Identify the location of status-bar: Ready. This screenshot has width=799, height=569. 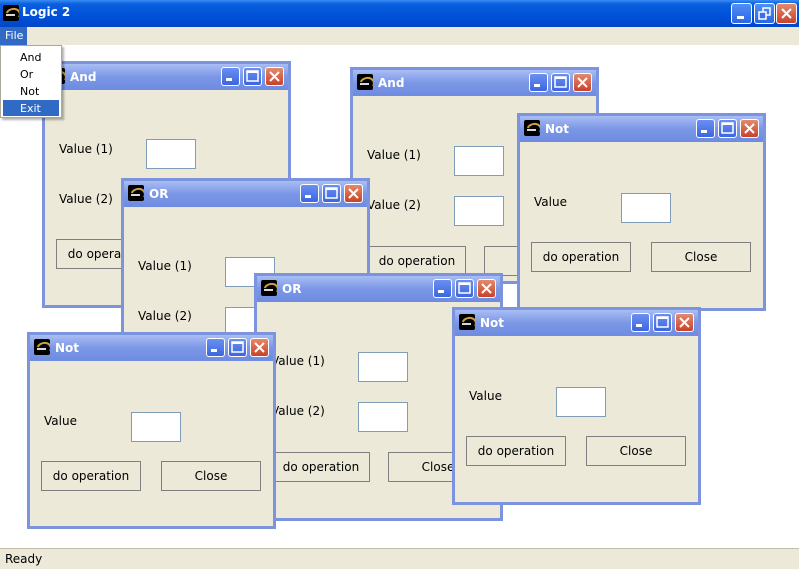
(399, 558).